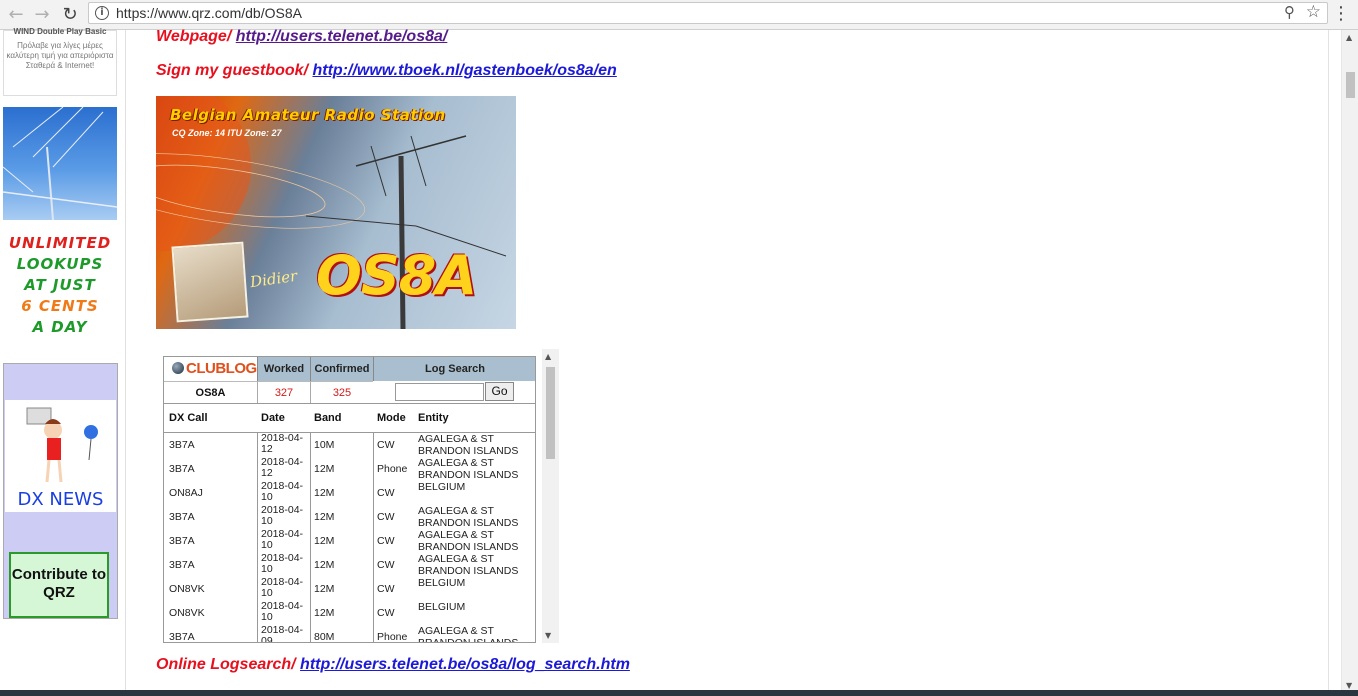 This screenshot has width=1358, height=696. Describe the element at coordinates (1349, 361) in the screenshot. I see `page-scrollbar: ▲ ▼` at that location.